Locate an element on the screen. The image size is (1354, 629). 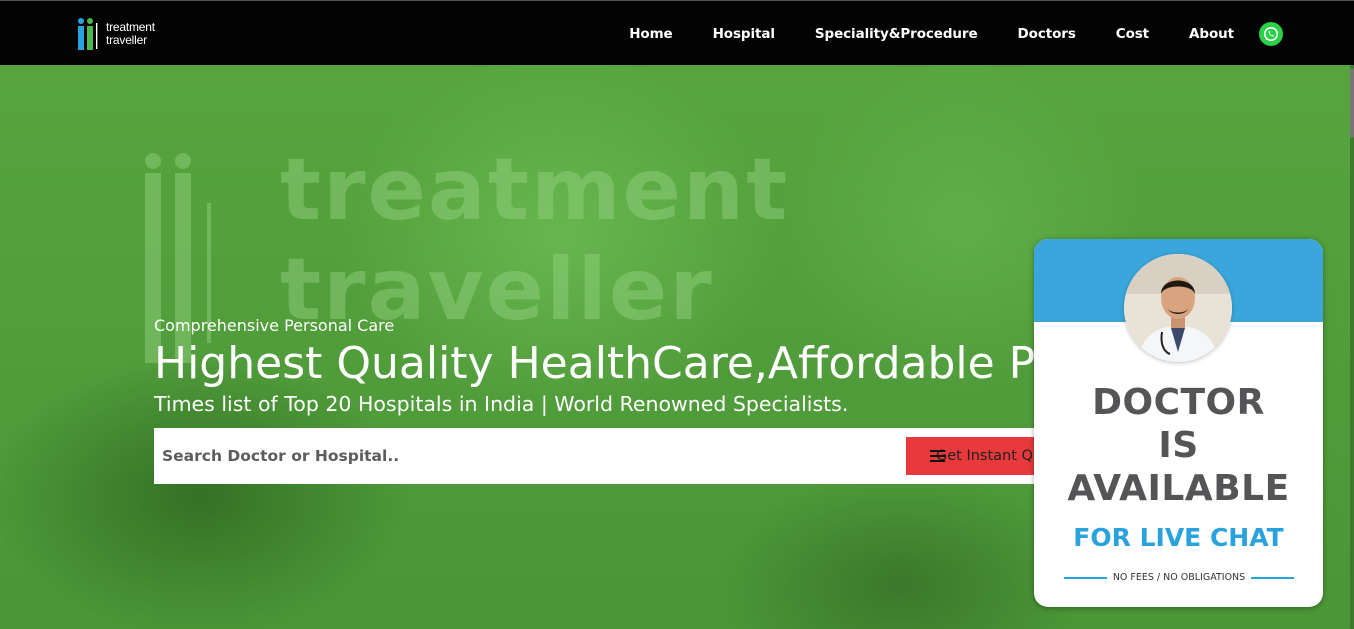
hero-tagline: Comprehensive Personal Care is located at coordinates (274, 325).